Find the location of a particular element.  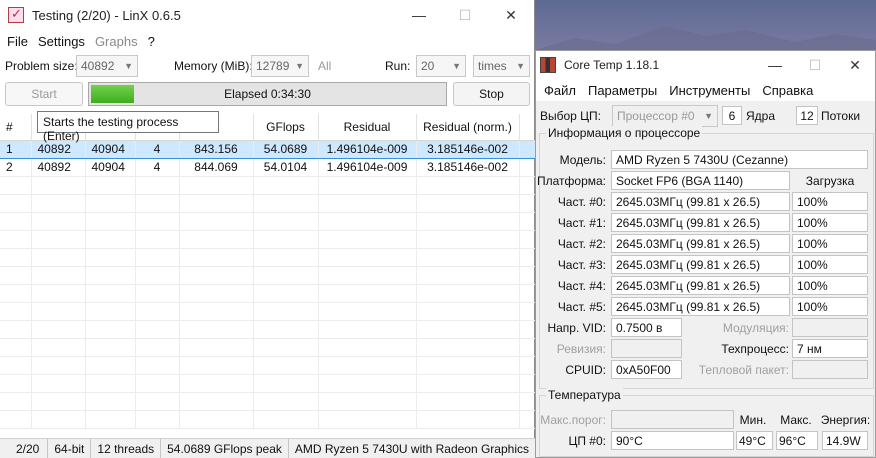

linx-titlebar: Testing (2/20) - LinX 0.6.5 — ☐ ✕ is located at coordinates (267, 15).